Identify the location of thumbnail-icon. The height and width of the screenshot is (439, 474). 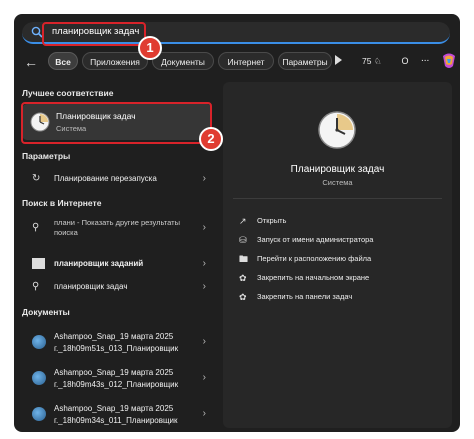
(38, 263).